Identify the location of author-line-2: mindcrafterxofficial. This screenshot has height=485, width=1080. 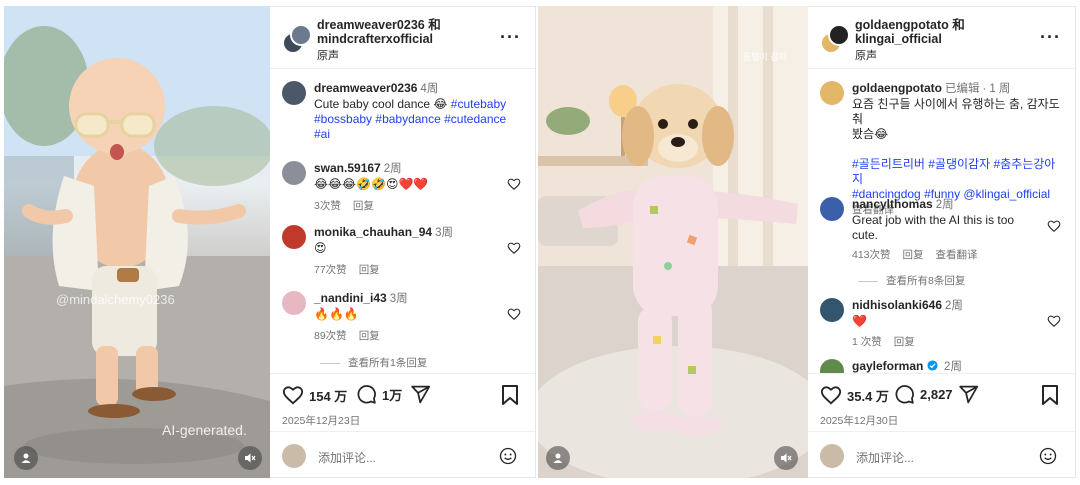
(379, 39).